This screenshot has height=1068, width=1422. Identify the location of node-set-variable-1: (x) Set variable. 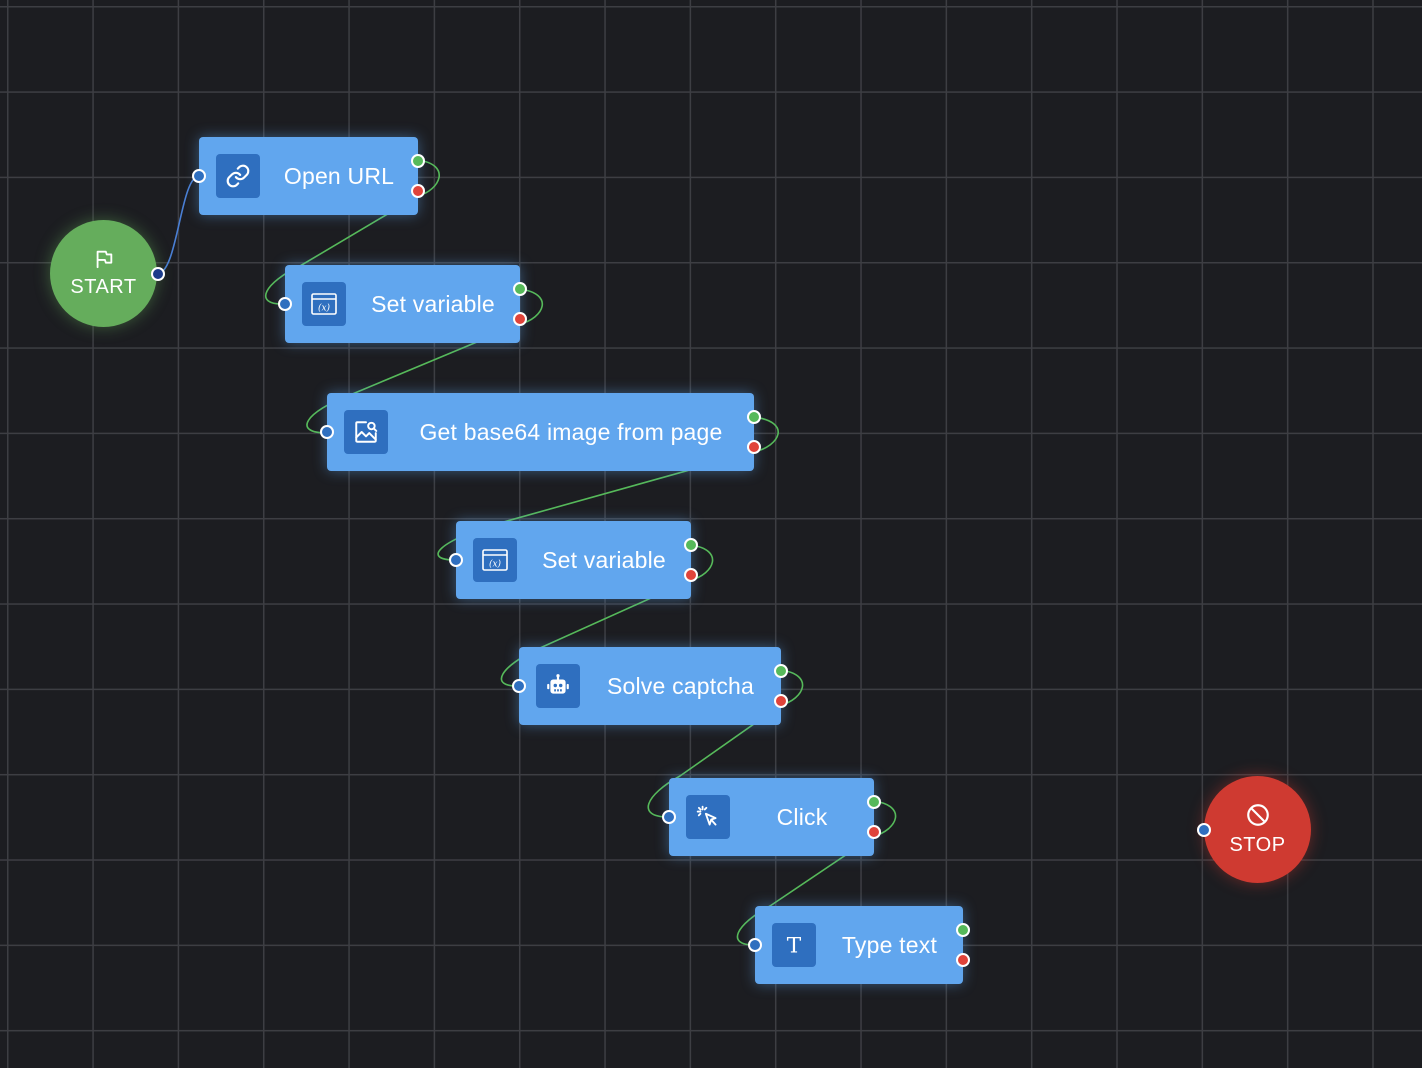
(402, 304).